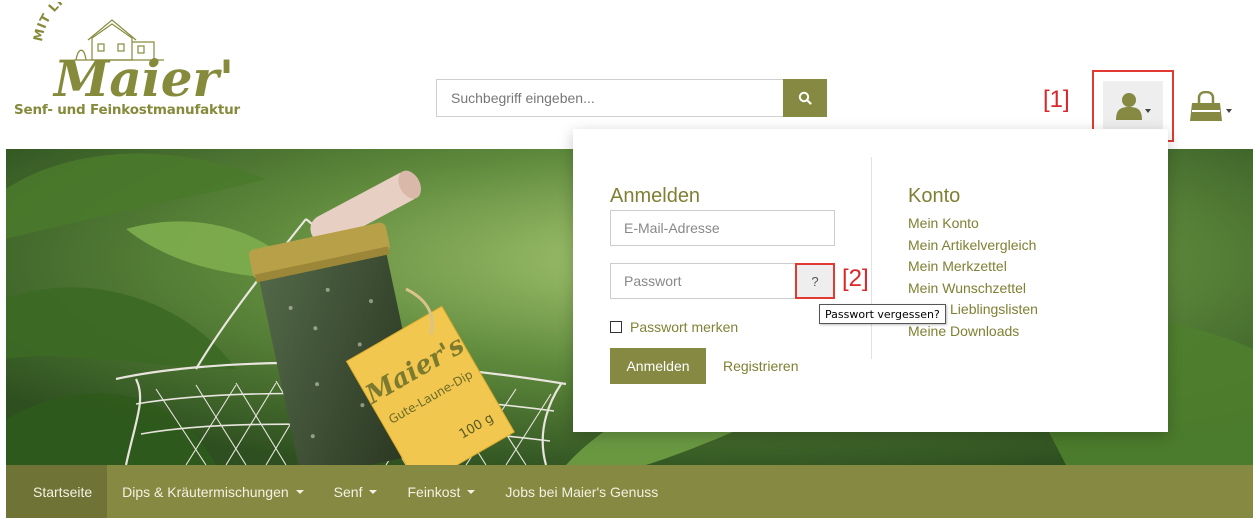  Describe the element at coordinates (658, 366) in the screenshot. I see `login-button: Anmelden` at that location.